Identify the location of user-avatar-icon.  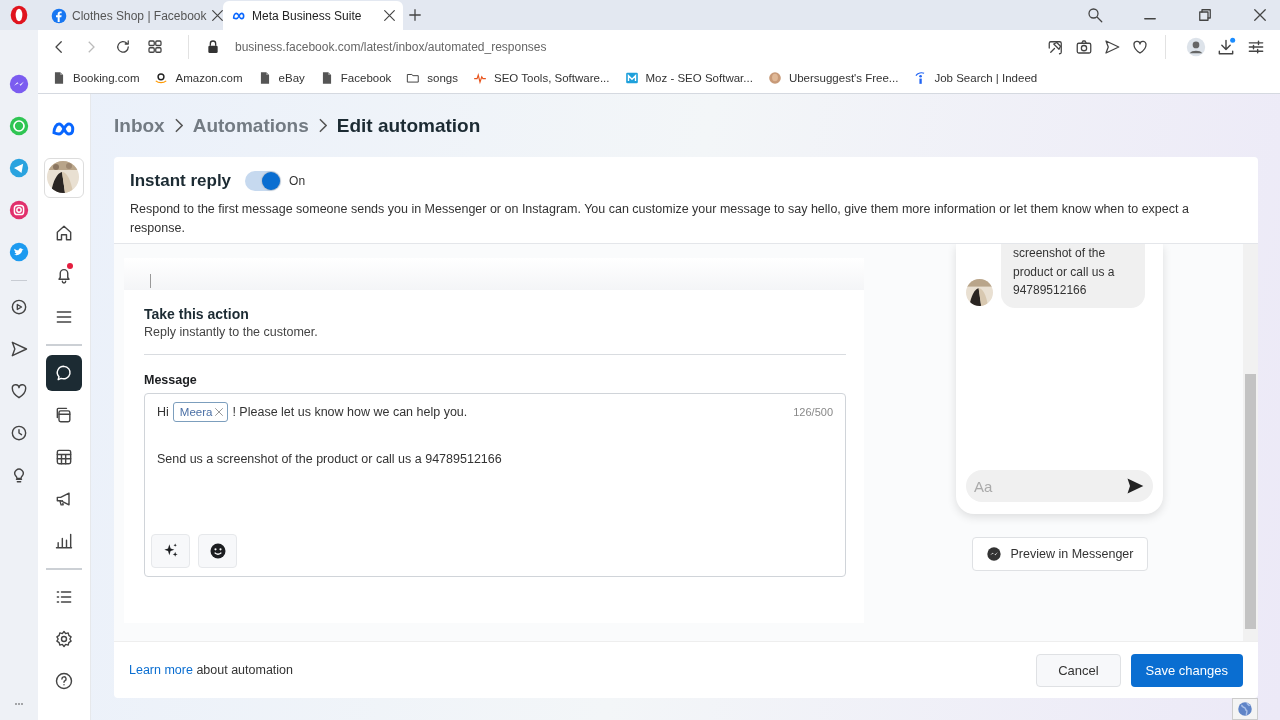
(1196, 46).